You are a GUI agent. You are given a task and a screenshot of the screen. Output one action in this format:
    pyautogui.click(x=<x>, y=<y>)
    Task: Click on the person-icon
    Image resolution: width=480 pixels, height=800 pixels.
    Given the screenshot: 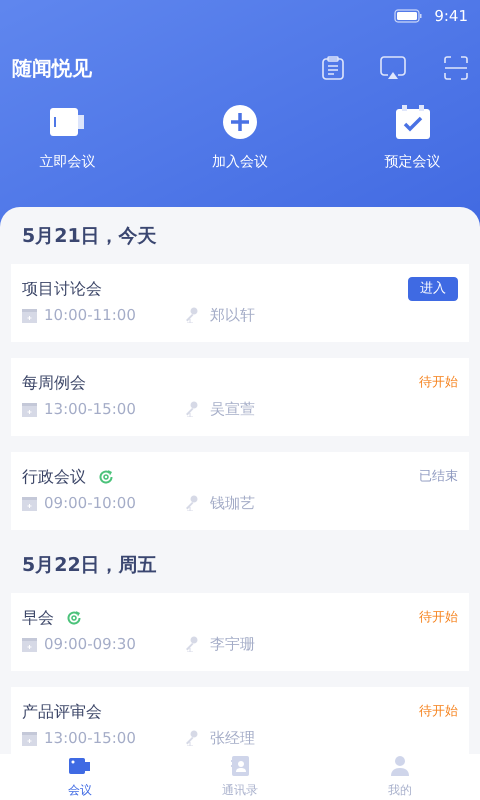 What is the action you would take?
    pyautogui.click(x=400, y=766)
    